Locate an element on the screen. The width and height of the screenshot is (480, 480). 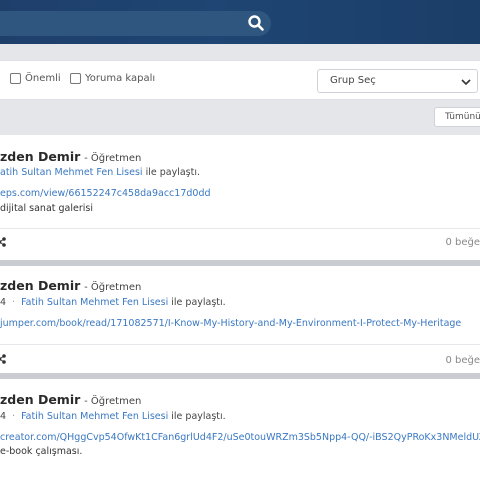
top-navbar is located at coordinates (240, 22).